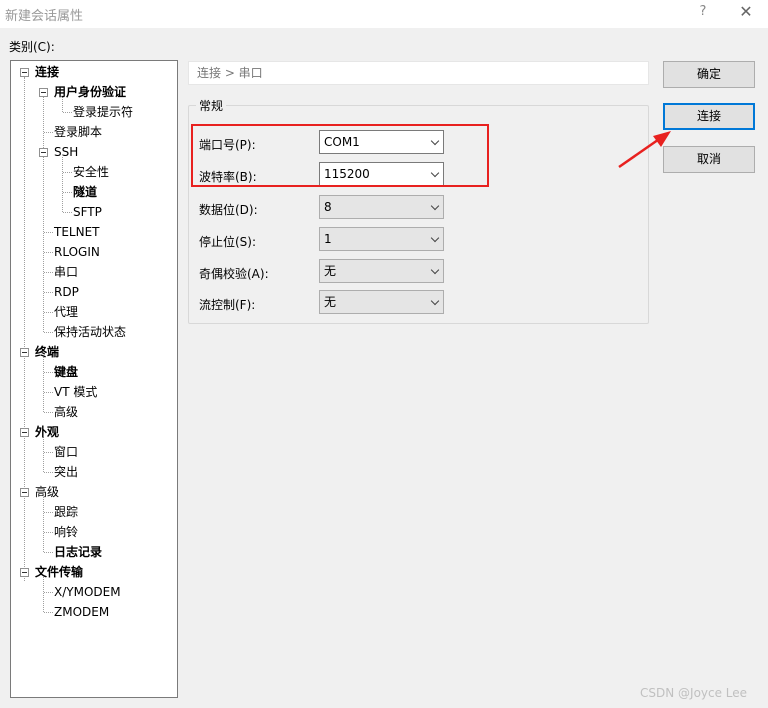 The width and height of the screenshot is (768, 708). Describe the element at coordinates (66, 372) in the screenshot. I see `tree-item-keyboard: 键盘` at that location.